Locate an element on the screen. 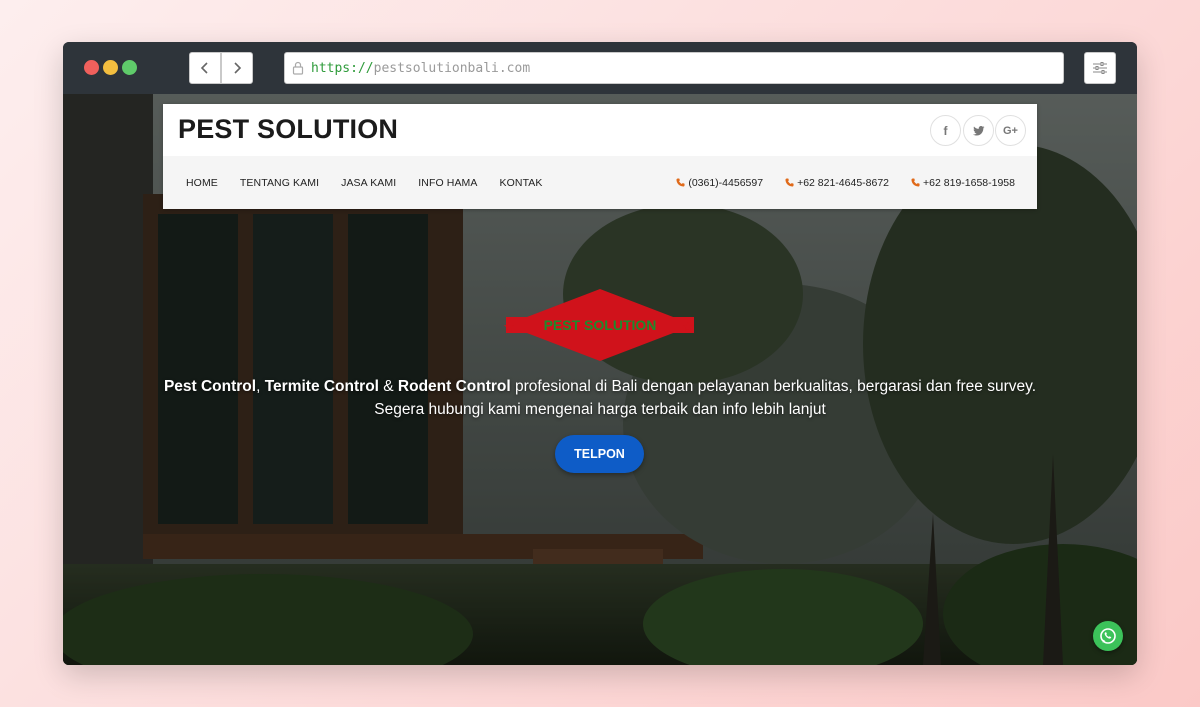  phone-link-3: +62 819-1658-1958 is located at coordinates (963, 183).